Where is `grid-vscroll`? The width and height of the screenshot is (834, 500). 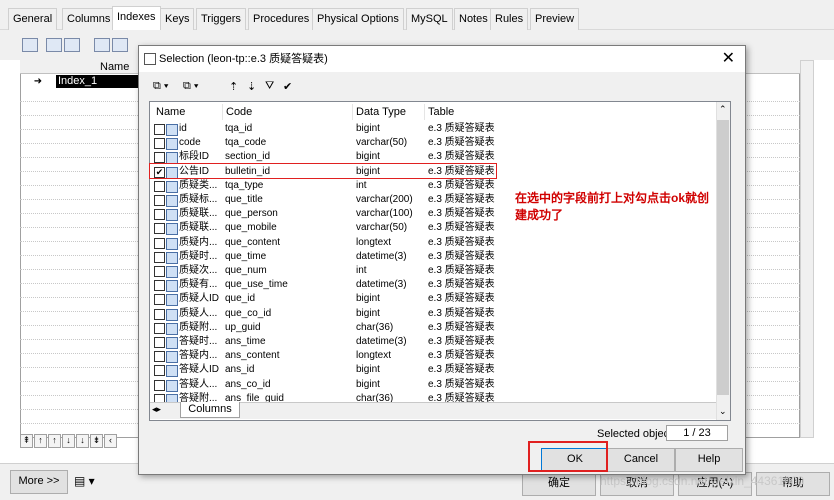 grid-vscroll is located at coordinates (807, 249).